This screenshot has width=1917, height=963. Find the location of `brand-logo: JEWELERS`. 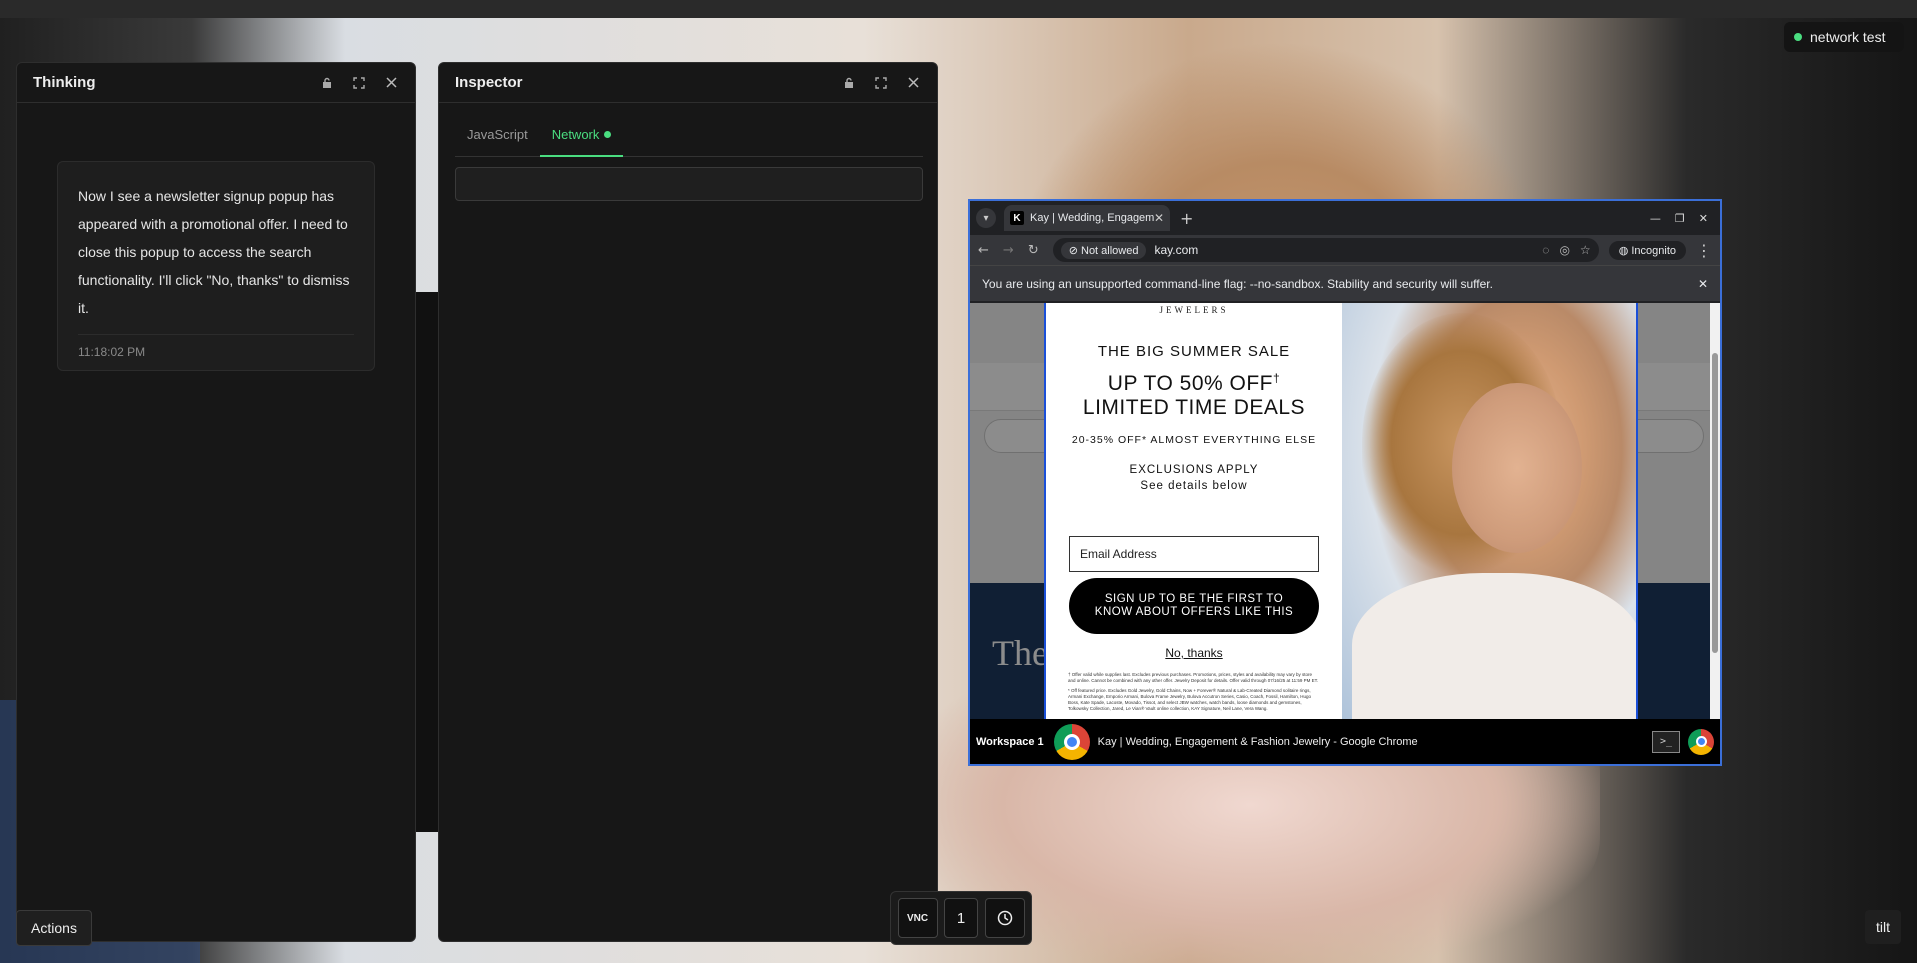

brand-logo: JEWELERS is located at coordinates (1194, 310).